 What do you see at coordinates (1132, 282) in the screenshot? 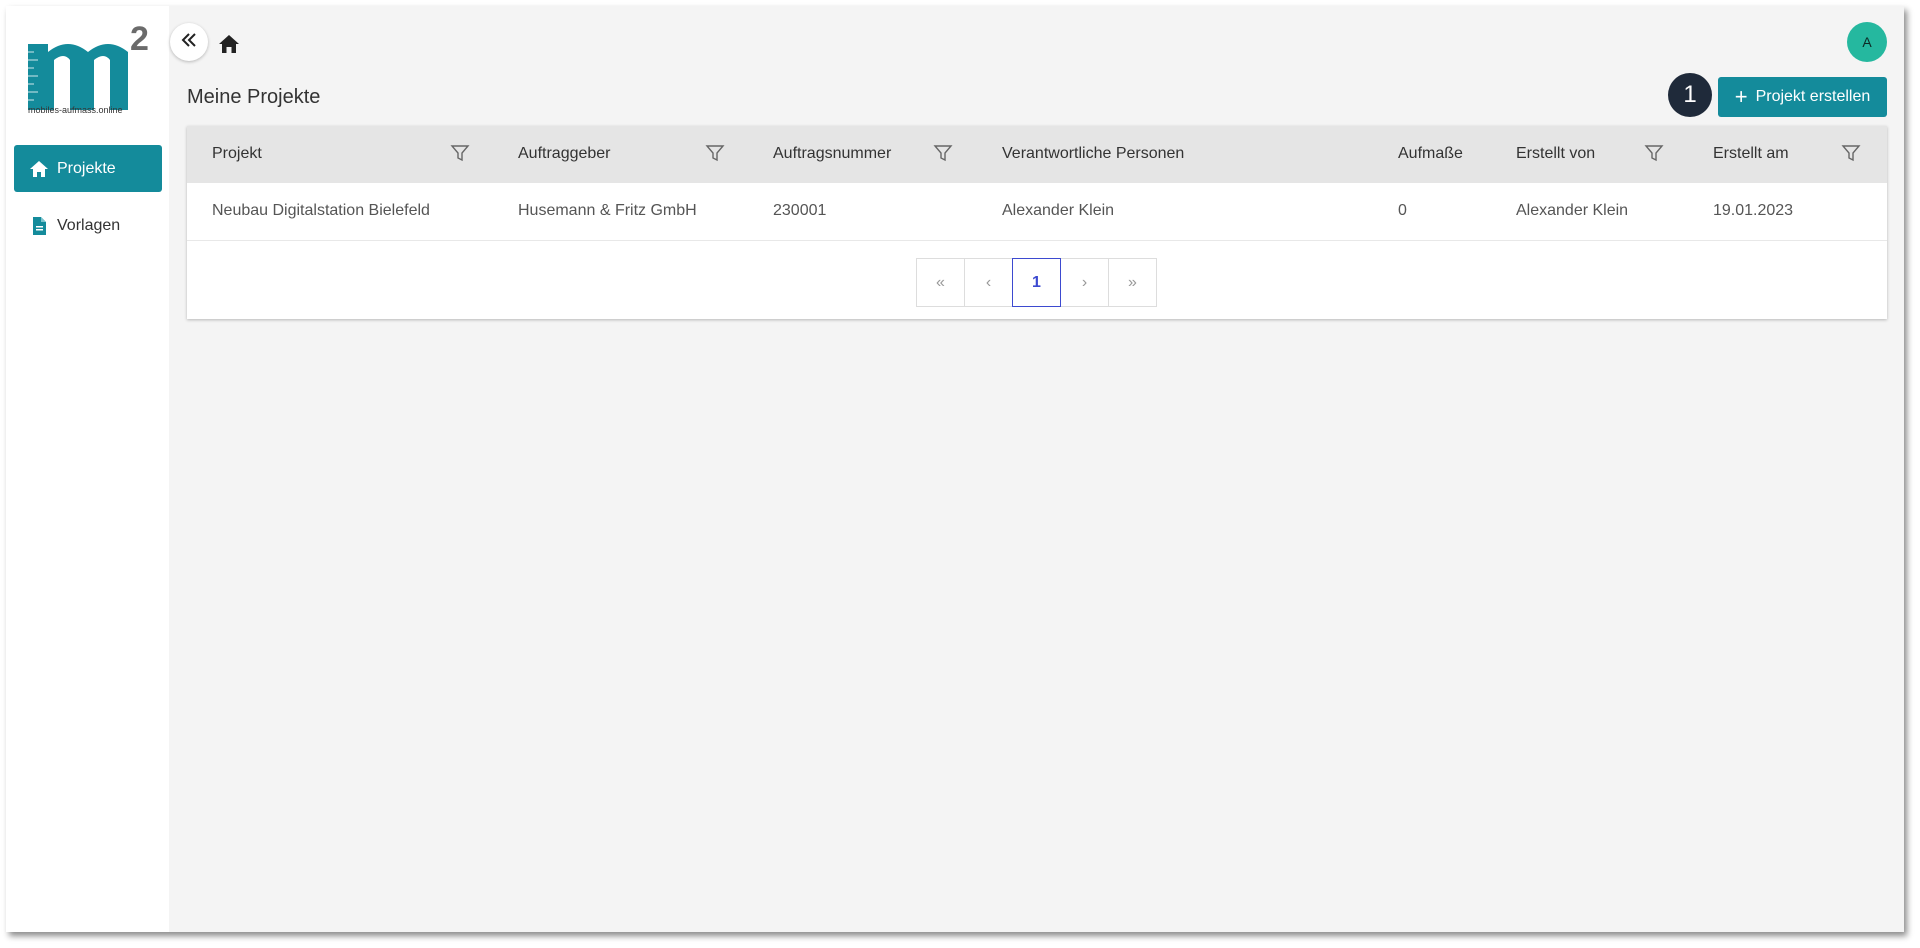
I see `last-page-button: »` at bounding box center [1132, 282].